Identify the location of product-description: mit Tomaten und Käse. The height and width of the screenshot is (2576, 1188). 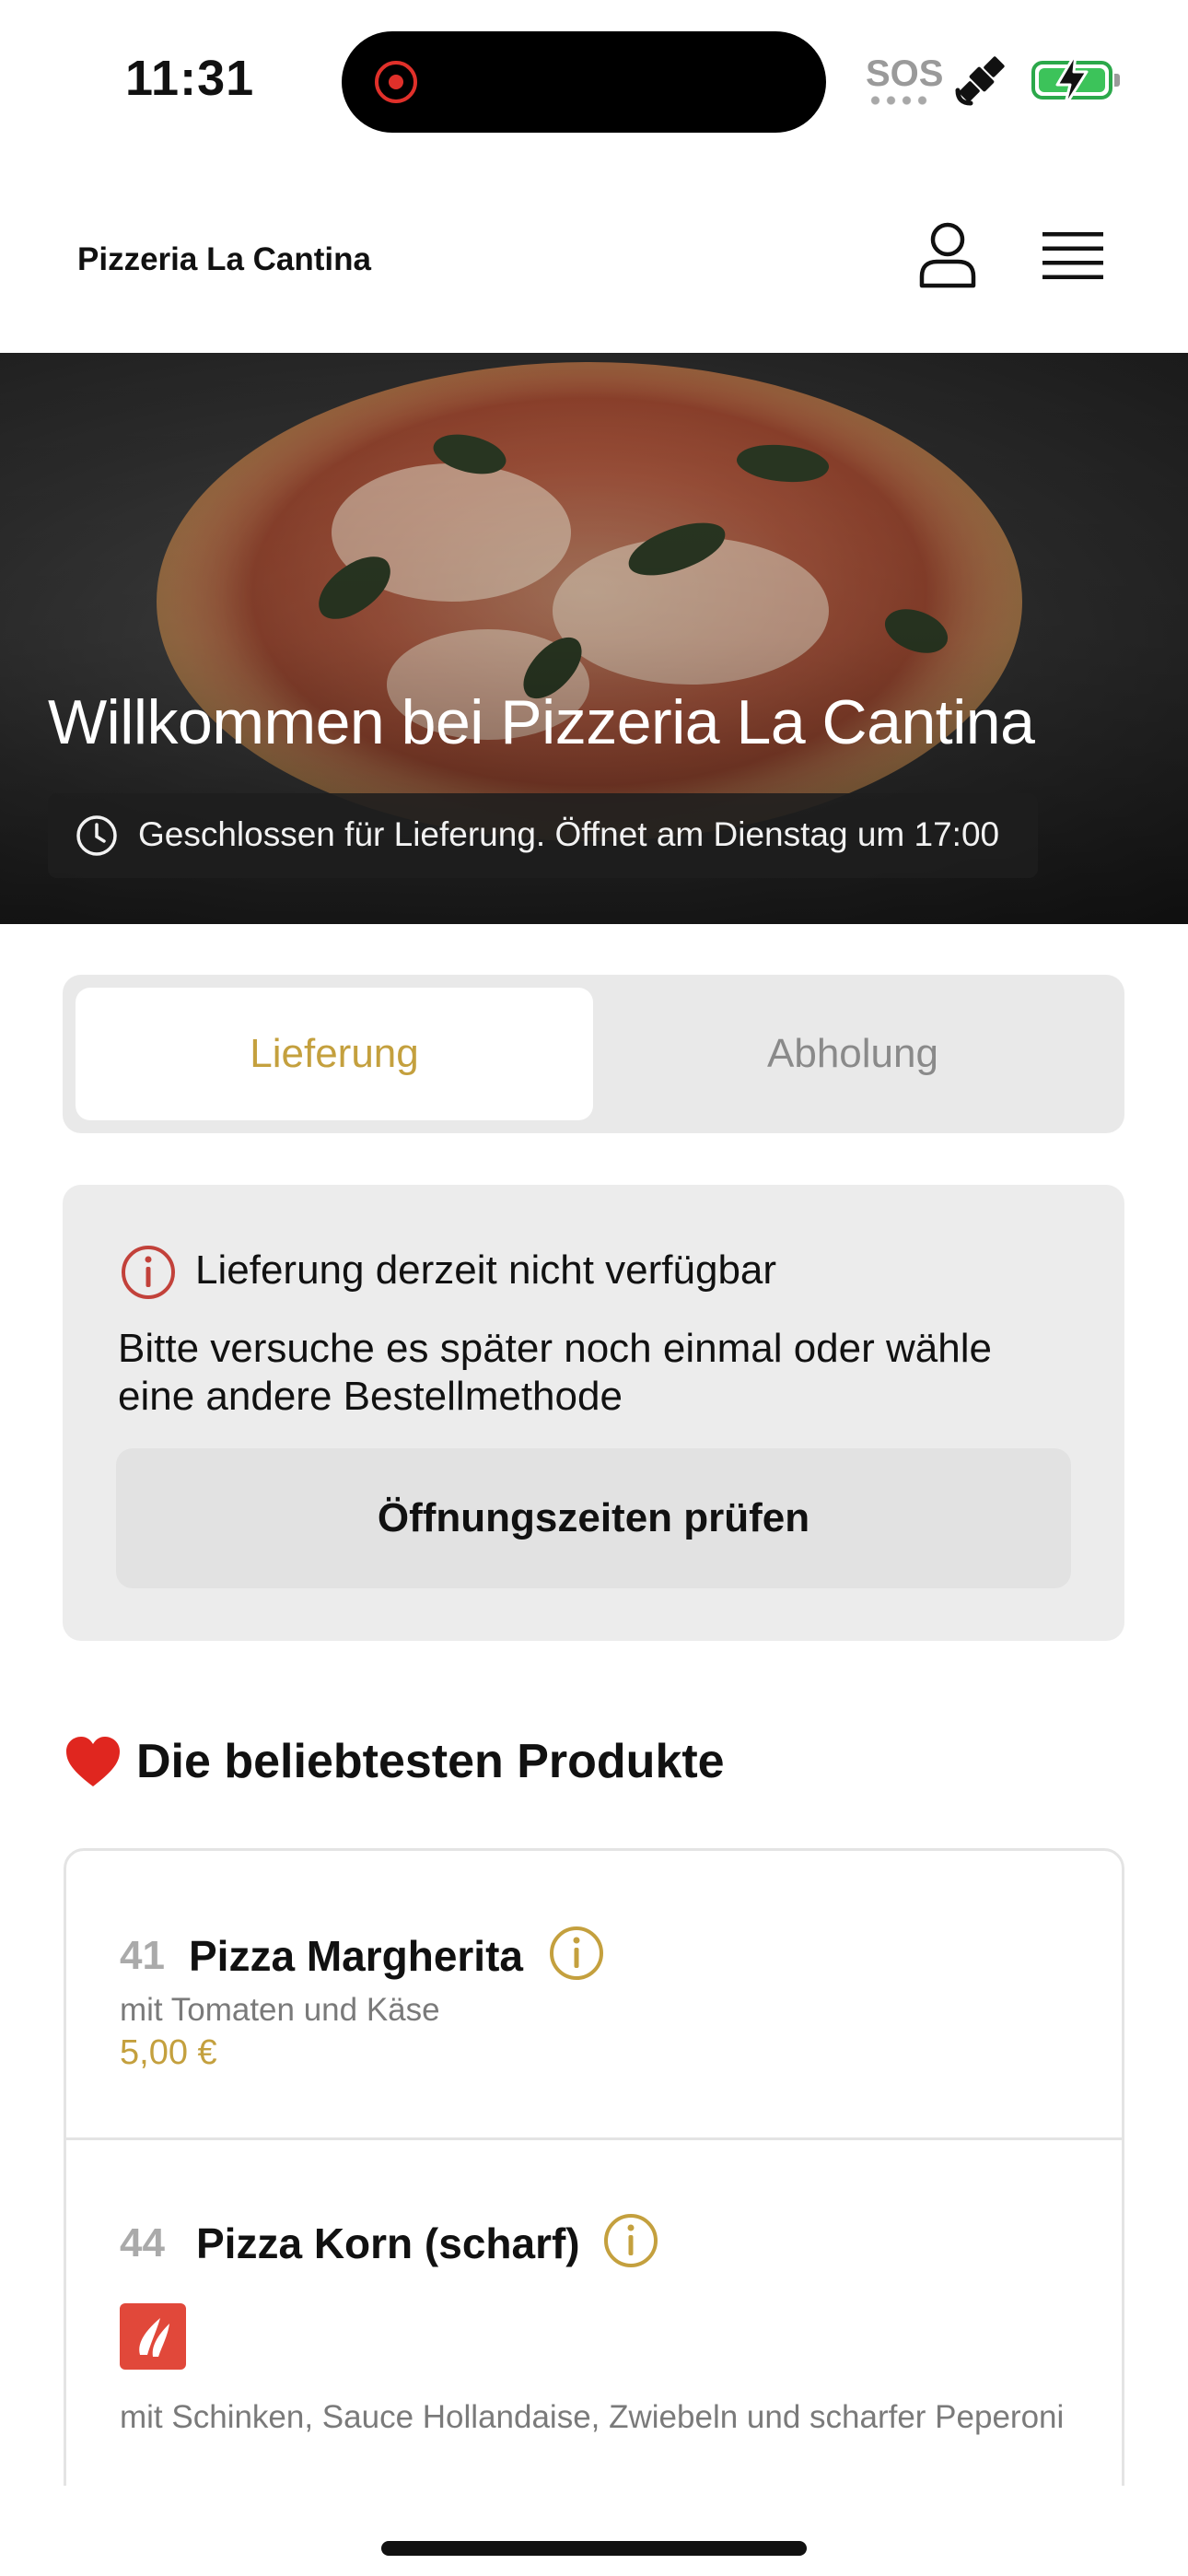
(280, 2010).